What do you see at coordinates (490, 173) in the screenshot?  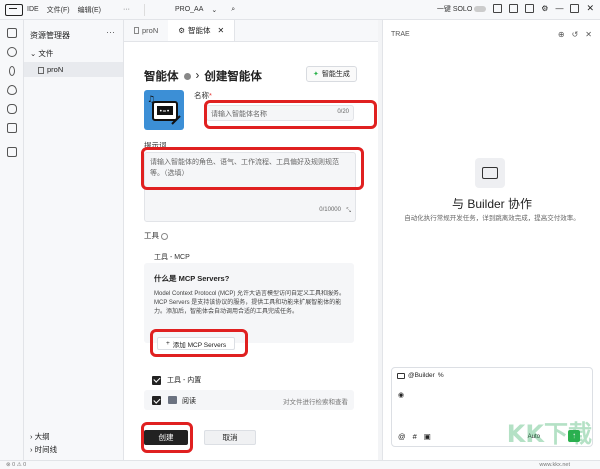 I see `builder-logo-icon` at bounding box center [490, 173].